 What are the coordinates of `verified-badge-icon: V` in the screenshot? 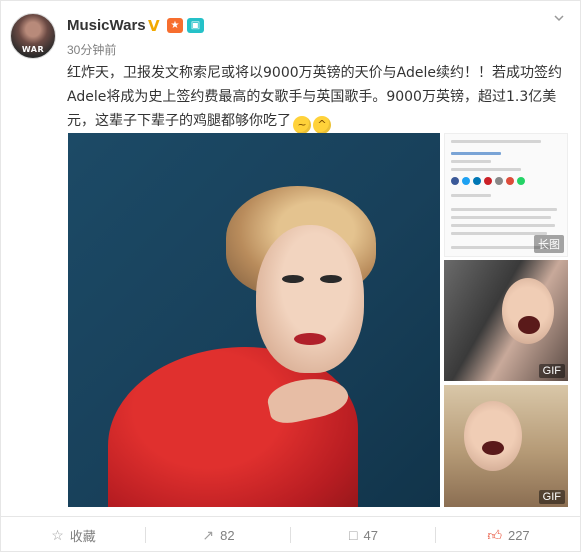 It's located at (154, 26).